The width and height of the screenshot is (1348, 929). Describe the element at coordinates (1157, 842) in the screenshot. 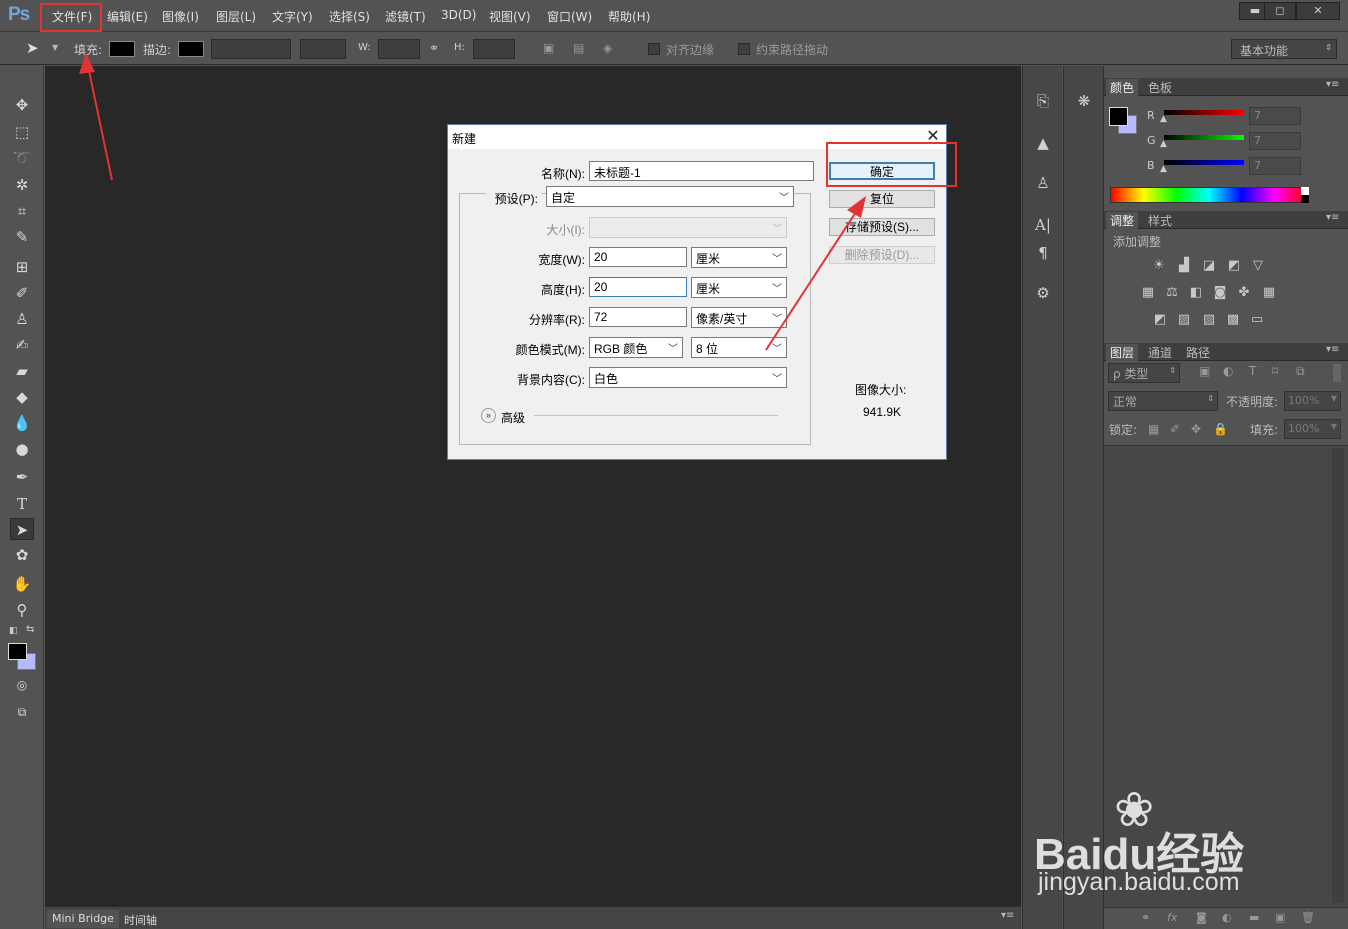

I see `watermark: ❀ Baidu经验 jingyan.baidu.com` at that location.